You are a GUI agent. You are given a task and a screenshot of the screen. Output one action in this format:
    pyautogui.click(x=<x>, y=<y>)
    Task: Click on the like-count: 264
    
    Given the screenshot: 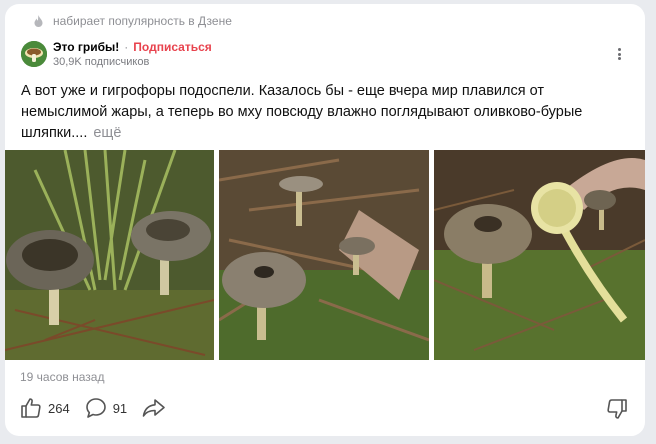 What is the action you would take?
    pyautogui.click(x=59, y=408)
    